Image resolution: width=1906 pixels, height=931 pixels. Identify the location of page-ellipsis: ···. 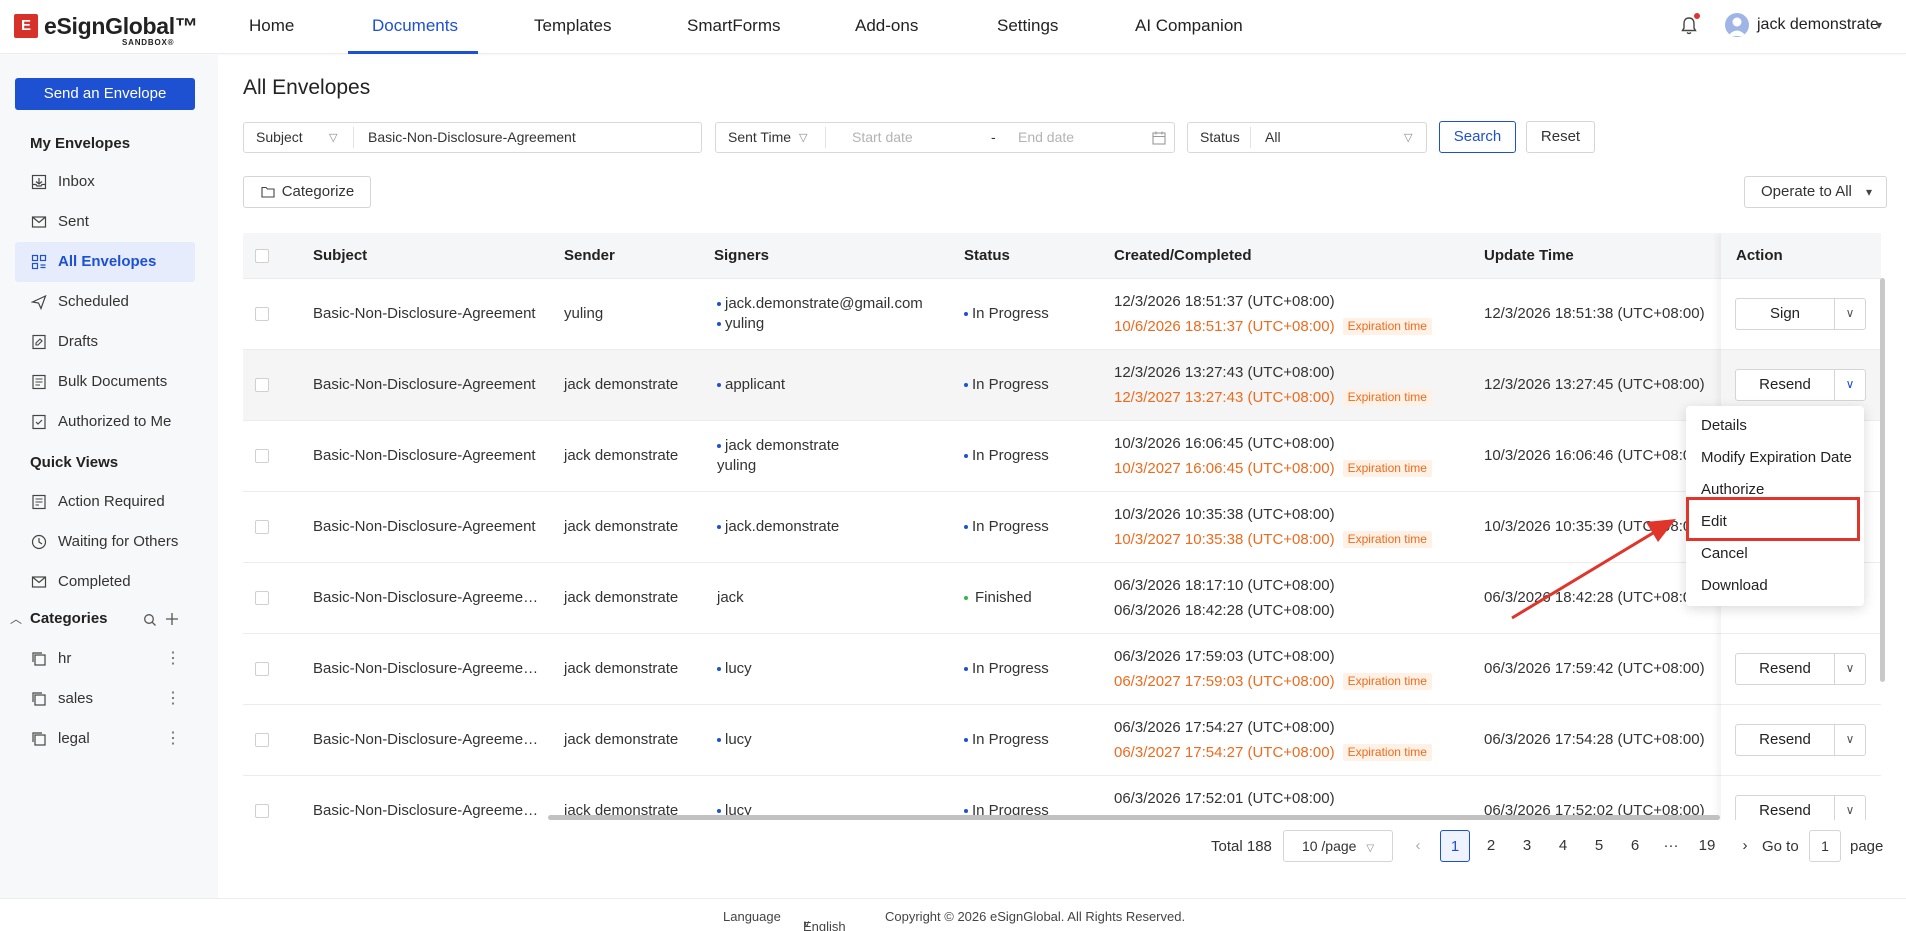
(1671, 846).